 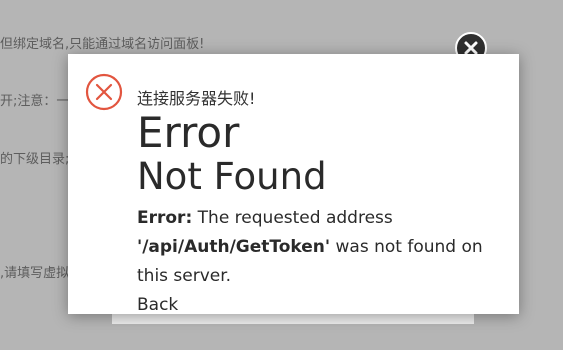 What do you see at coordinates (292, 218) in the screenshot?
I see `error-message-text: The requested address` at bounding box center [292, 218].